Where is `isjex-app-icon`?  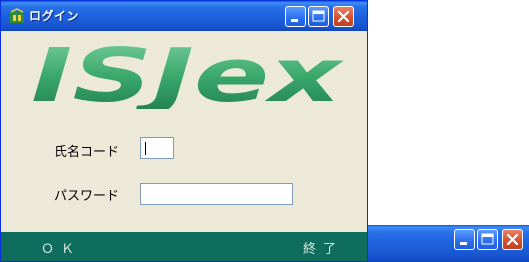
isjex-app-icon is located at coordinates (17, 15).